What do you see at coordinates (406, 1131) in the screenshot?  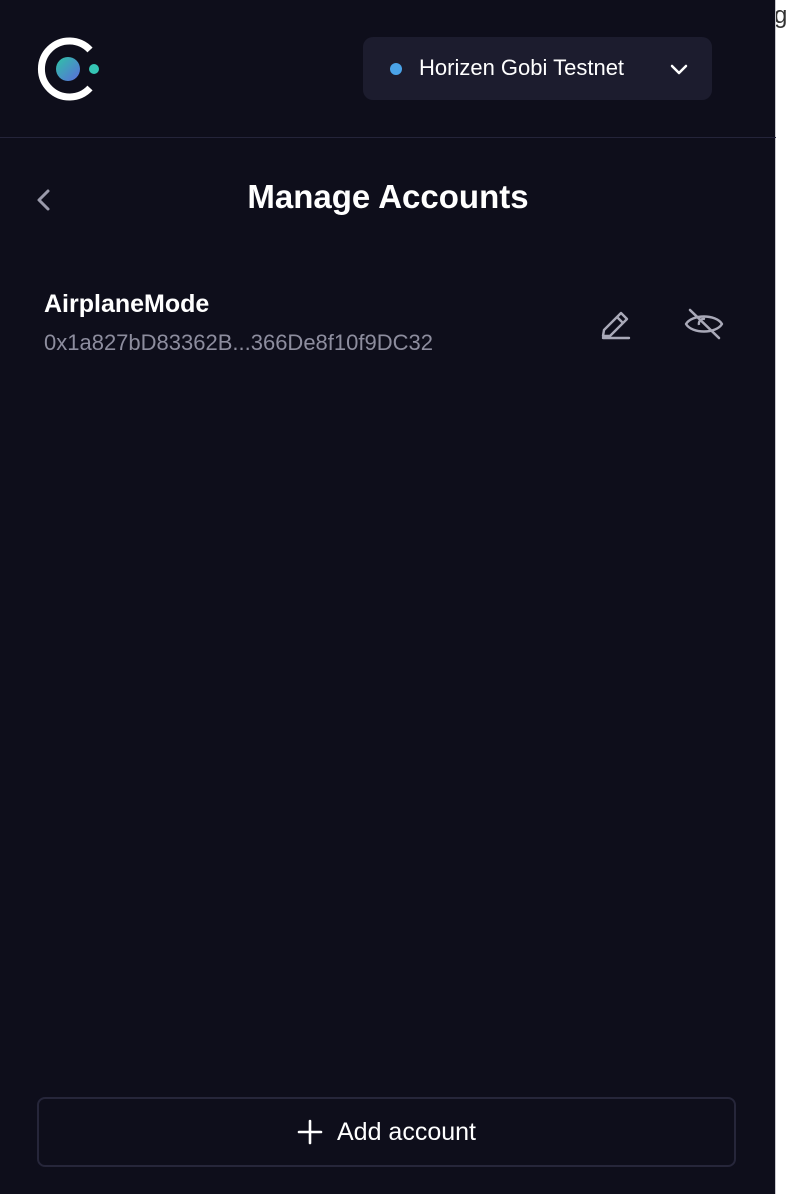 I see `add-account-label: Add account` at bounding box center [406, 1131].